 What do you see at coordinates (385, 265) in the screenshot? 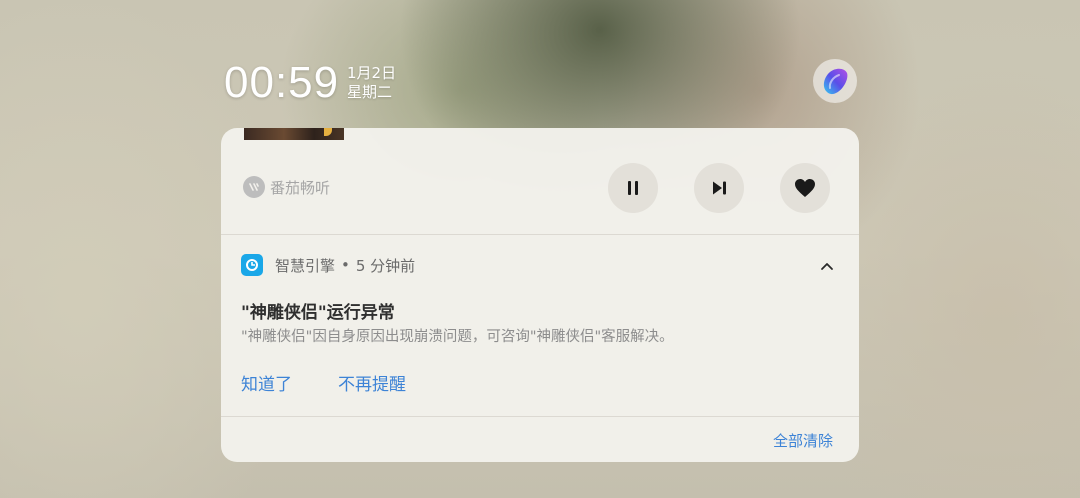
I see `notification-time: 5 分钟前` at bounding box center [385, 265].